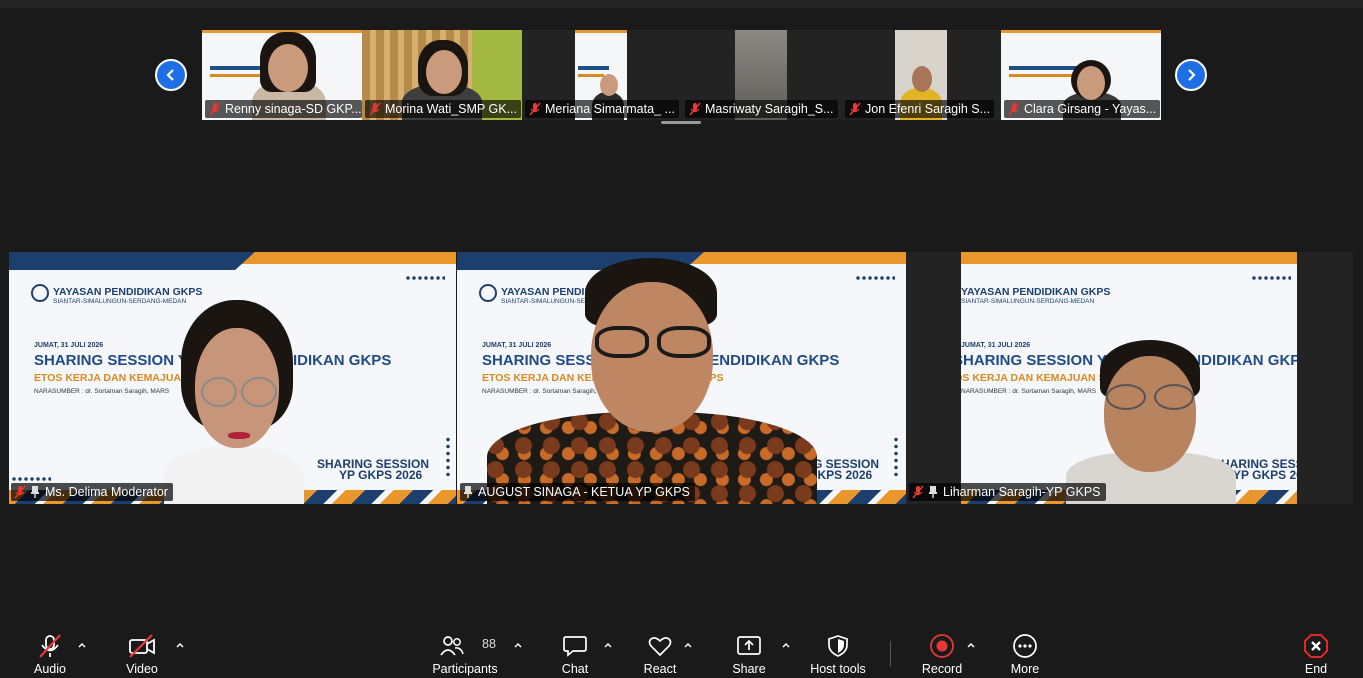 The width and height of the screenshot is (1363, 678). I want to click on chevron-left-icon, so click(170, 75).